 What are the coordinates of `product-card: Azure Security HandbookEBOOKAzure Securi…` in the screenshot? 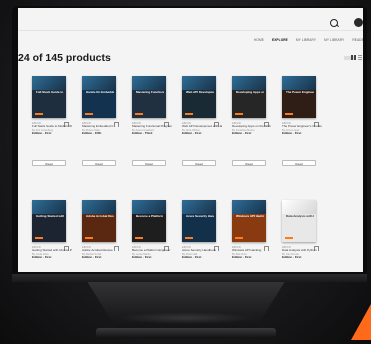 It's located at (202, 236).